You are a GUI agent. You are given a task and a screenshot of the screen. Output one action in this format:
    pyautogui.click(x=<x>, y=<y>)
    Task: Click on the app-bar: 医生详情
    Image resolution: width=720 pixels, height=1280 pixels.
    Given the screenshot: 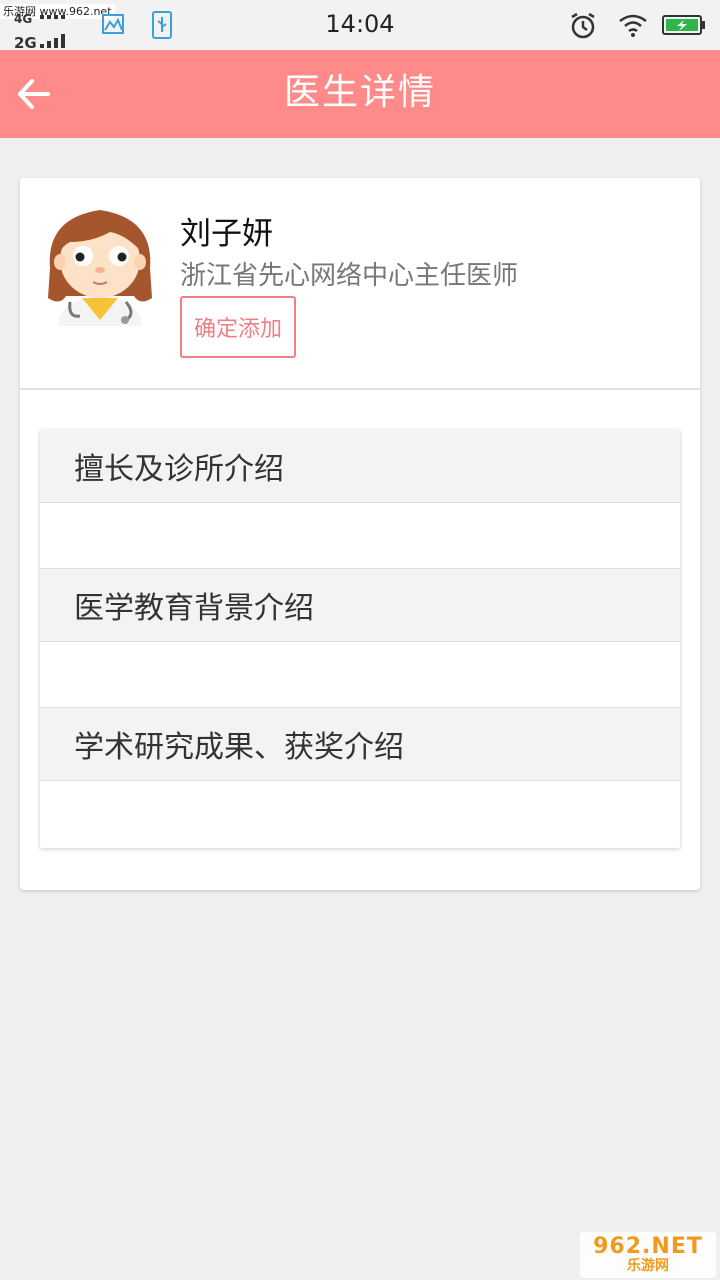 What is the action you would take?
    pyautogui.click(x=360, y=94)
    